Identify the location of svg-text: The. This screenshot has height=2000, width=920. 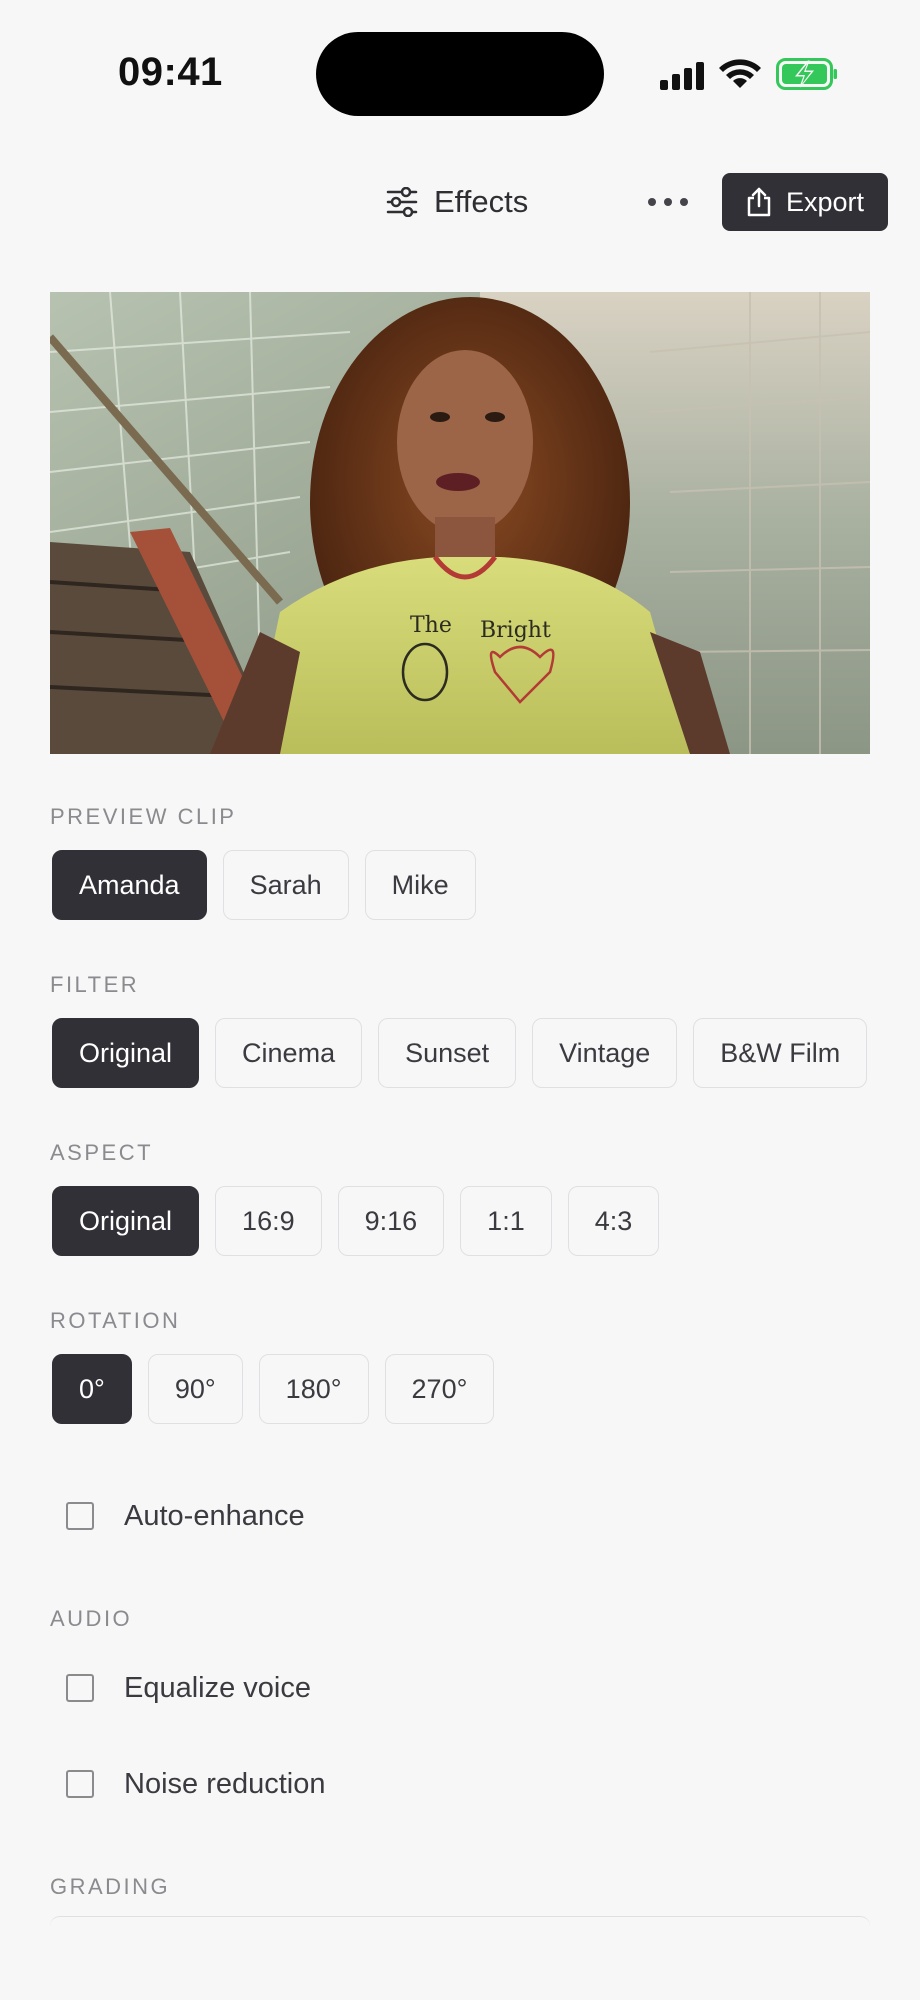
(431, 625).